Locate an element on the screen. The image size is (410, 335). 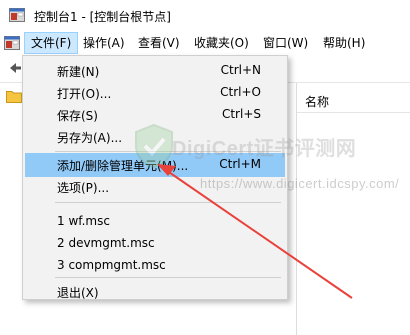
menu-item-label: 1 wf.msc is located at coordinates (83, 221).